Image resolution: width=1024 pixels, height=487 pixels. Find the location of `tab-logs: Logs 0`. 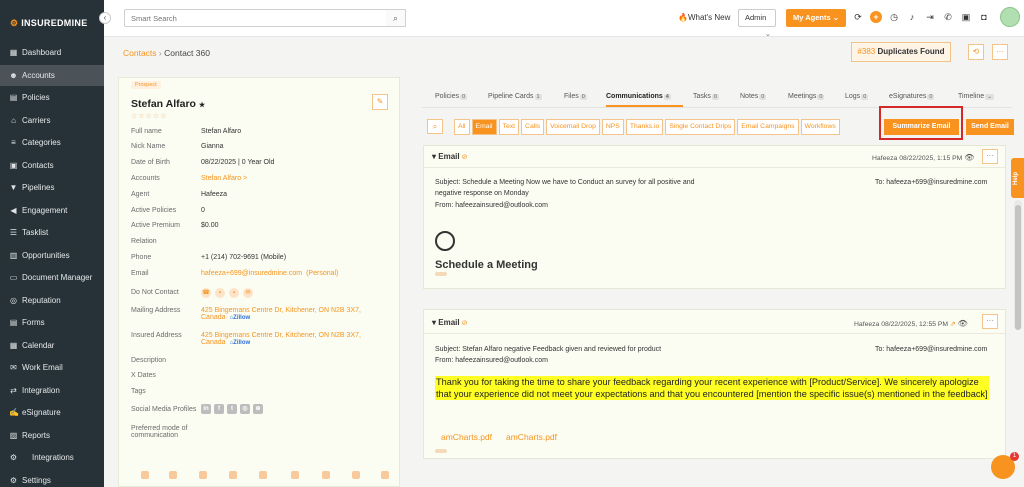

tab-logs: Logs 0 is located at coordinates (857, 96).